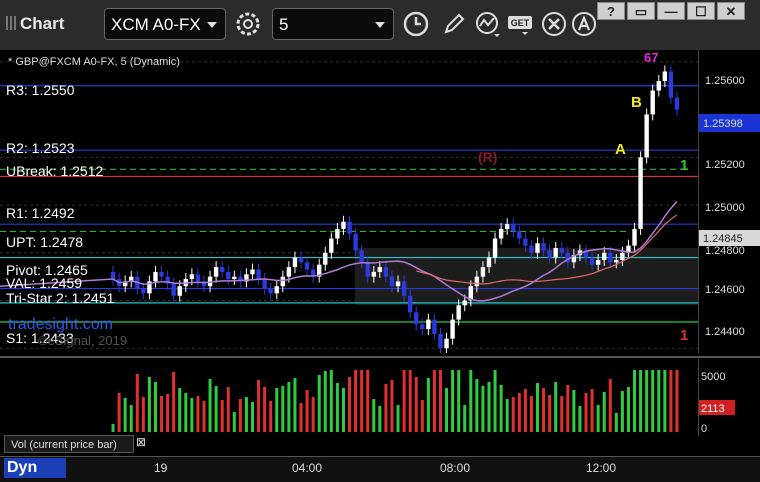  I want to click on marker-one-bottom: 1, so click(684, 335).